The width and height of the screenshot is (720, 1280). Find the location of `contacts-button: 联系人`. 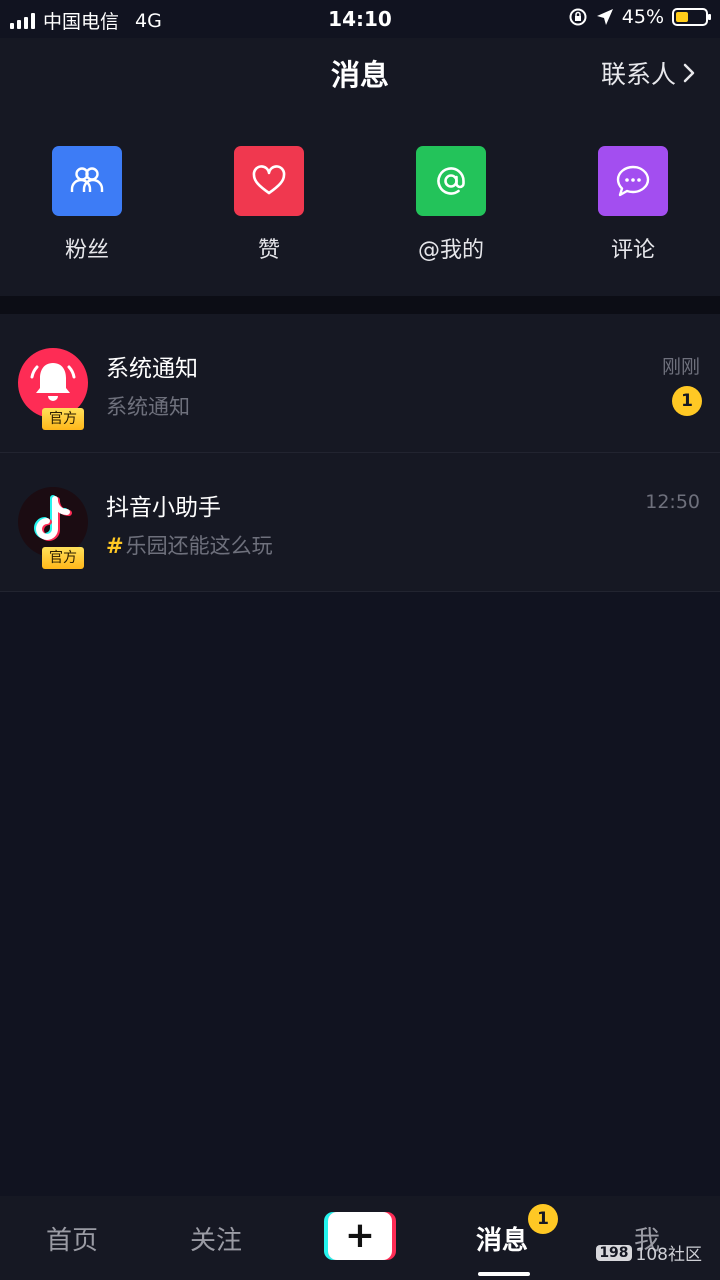

contacts-button: 联系人 is located at coordinates (648, 73).